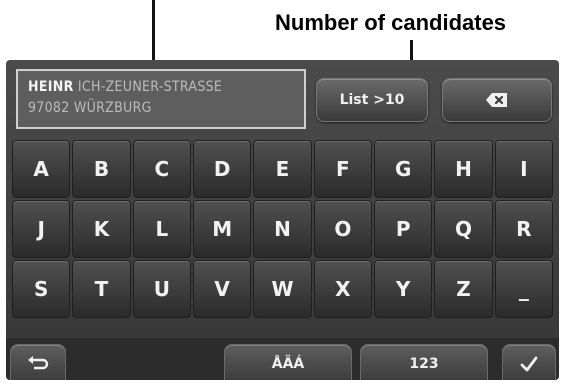  Describe the element at coordinates (101, 229) in the screenshot. I see `key-k: K` at that location.